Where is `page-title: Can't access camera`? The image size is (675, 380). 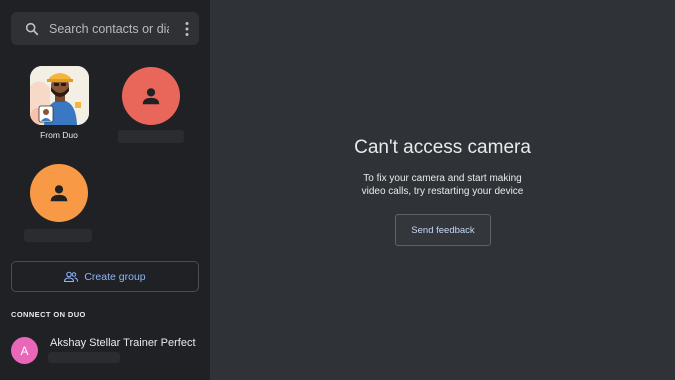
page-title: Can't access camera is located at coordinates (442, 147).